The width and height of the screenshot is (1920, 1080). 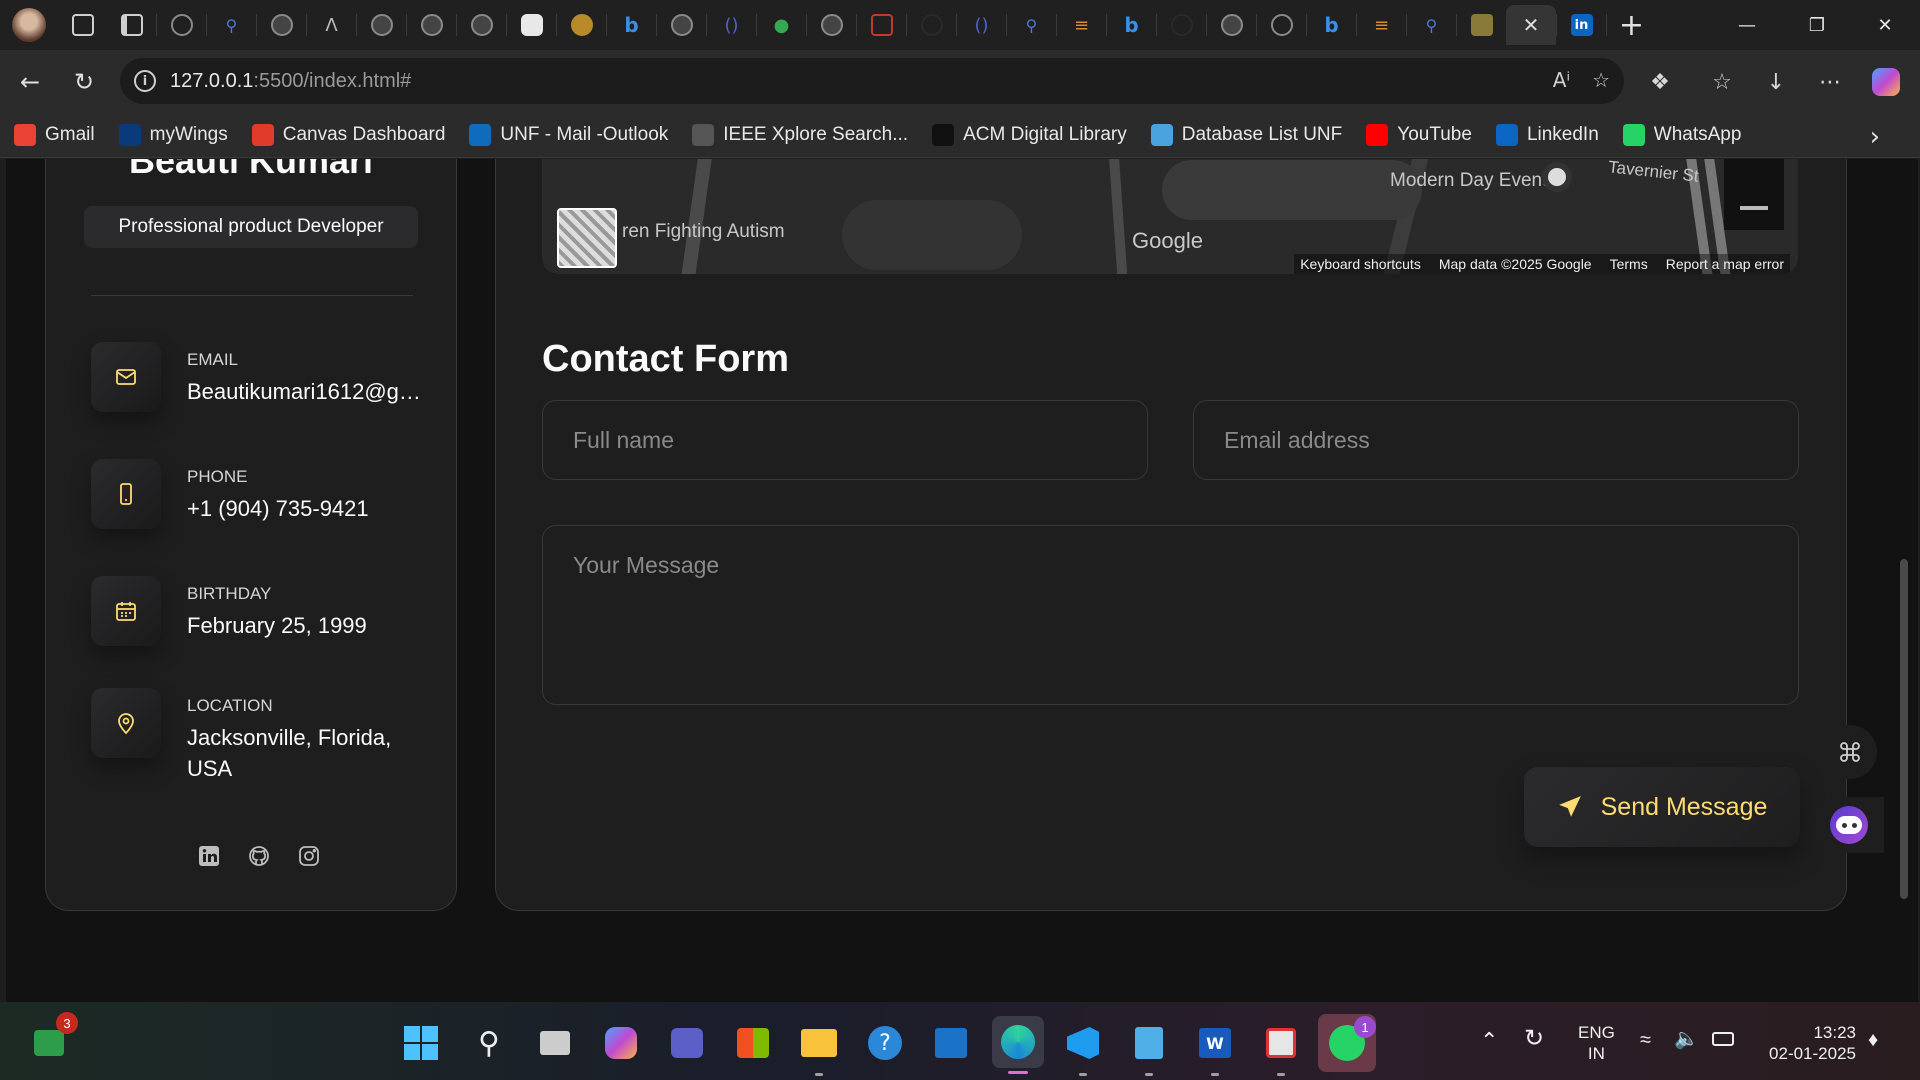 What do you see at coordinates (131, 25) in the screenshot?
I see `vertical-tabs-icon` at bounding box center [131, 25].